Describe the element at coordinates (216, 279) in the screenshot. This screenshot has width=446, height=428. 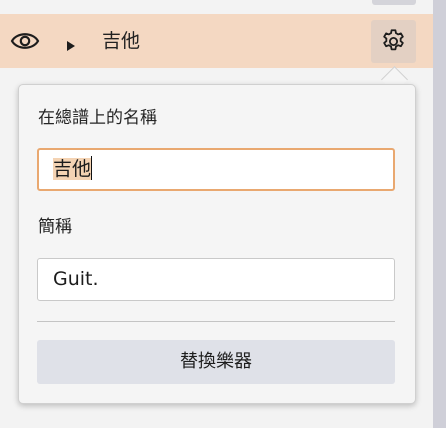
I see `short-name-input: Guit.` at that location.